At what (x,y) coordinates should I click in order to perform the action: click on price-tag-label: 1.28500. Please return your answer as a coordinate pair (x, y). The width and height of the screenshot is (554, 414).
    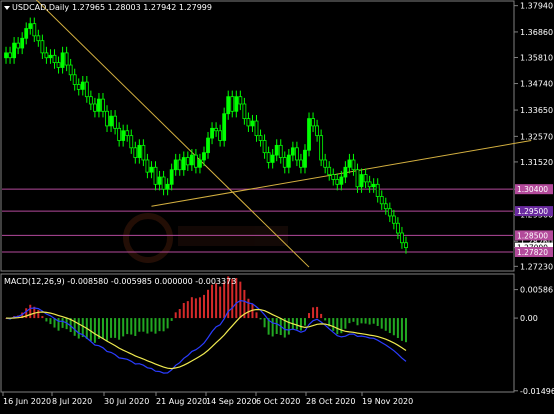
    Looking at the image, I should click on (532, 235).